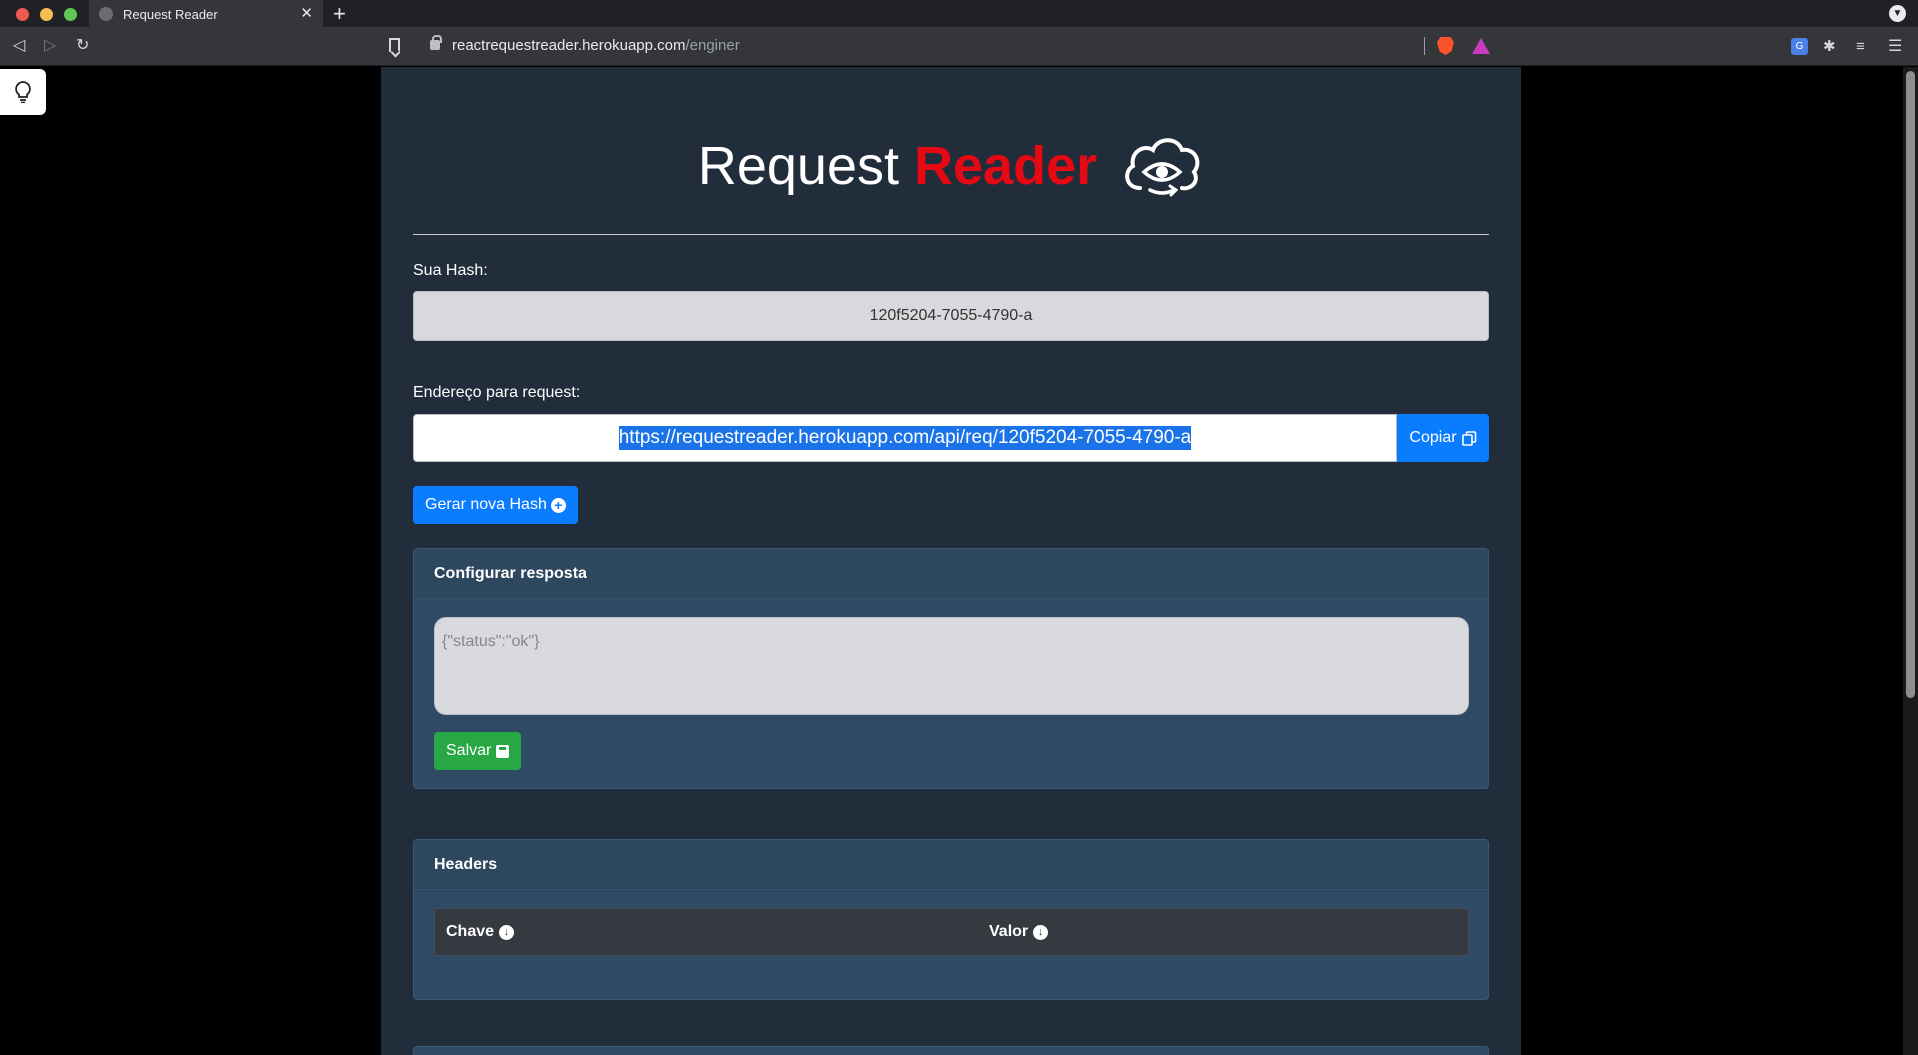 The image size is (1918, 1055). Describe the element at coordinates (1433, 437) in the screenshot. I see `copy-label: Copiar` at that location.